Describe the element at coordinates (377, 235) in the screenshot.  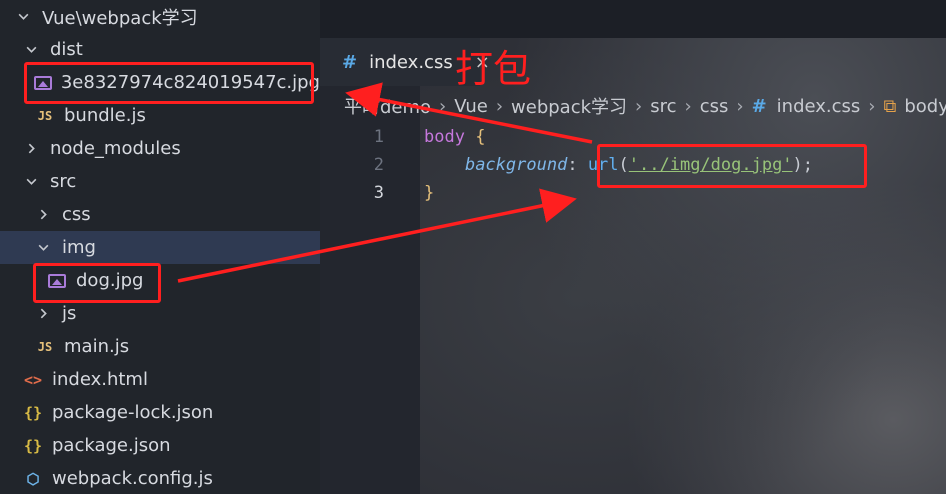
I see `annotation-arrow-to-url` at that location.